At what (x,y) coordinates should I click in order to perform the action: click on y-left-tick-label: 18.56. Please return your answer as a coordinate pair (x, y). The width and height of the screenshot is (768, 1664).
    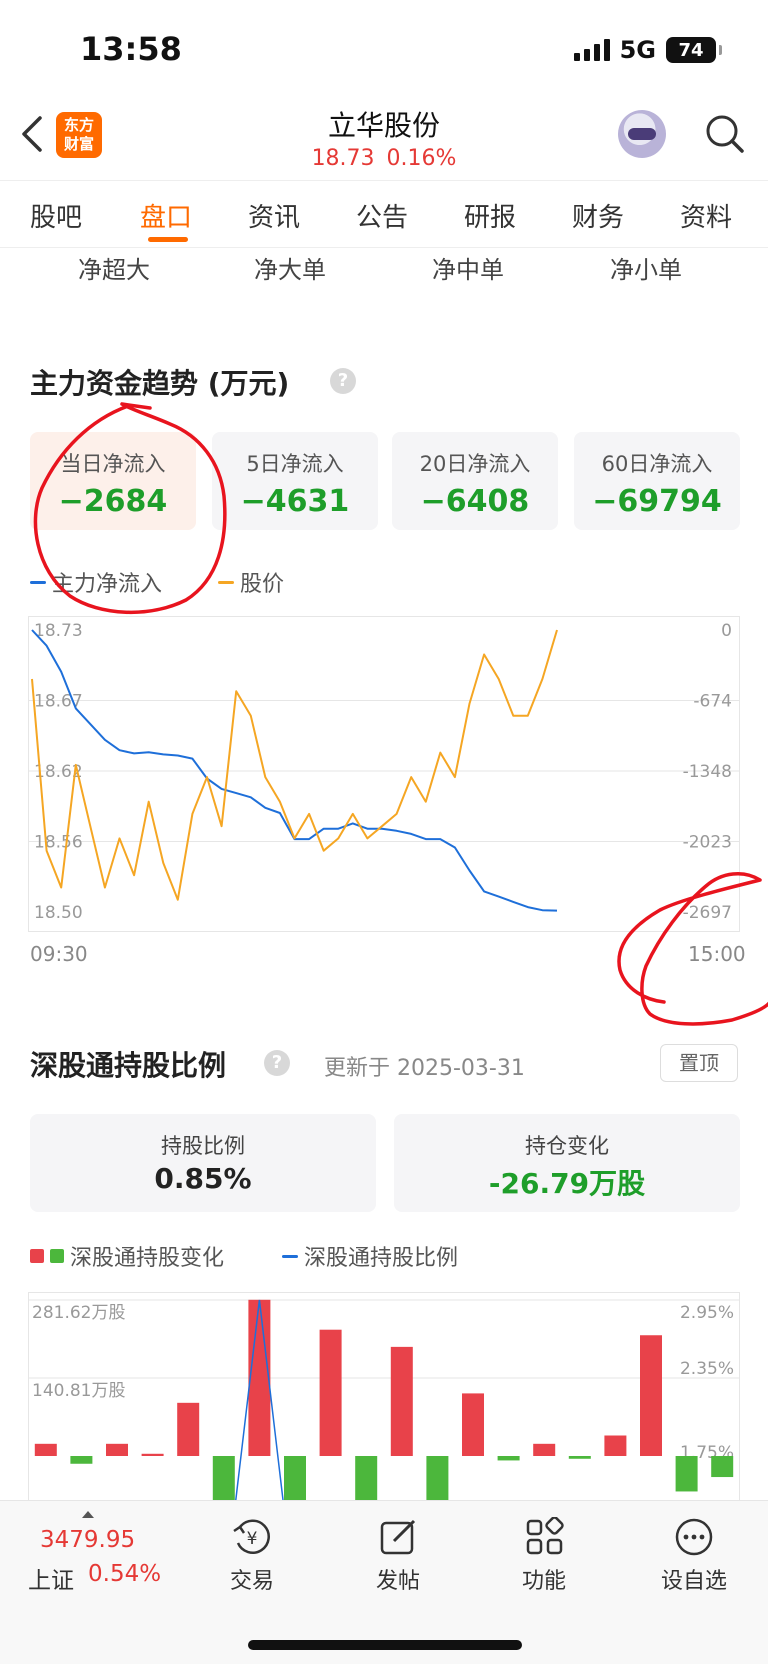
    Looking at the image, I should click on (58, 843).